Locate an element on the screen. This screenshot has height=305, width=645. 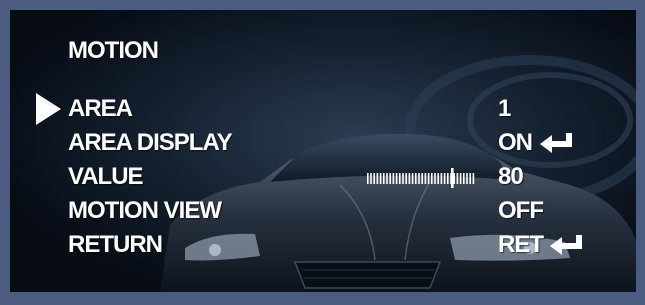
menu-item-label: MOTION VIEW is located at coordinates (145, 210).